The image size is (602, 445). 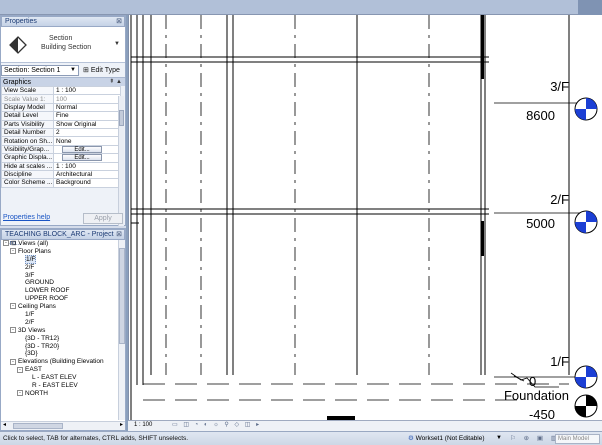 What do you see at coordinates (87, 116) in the screenshot?
I see `property-value: Fine` at bounding box center [87, 116].